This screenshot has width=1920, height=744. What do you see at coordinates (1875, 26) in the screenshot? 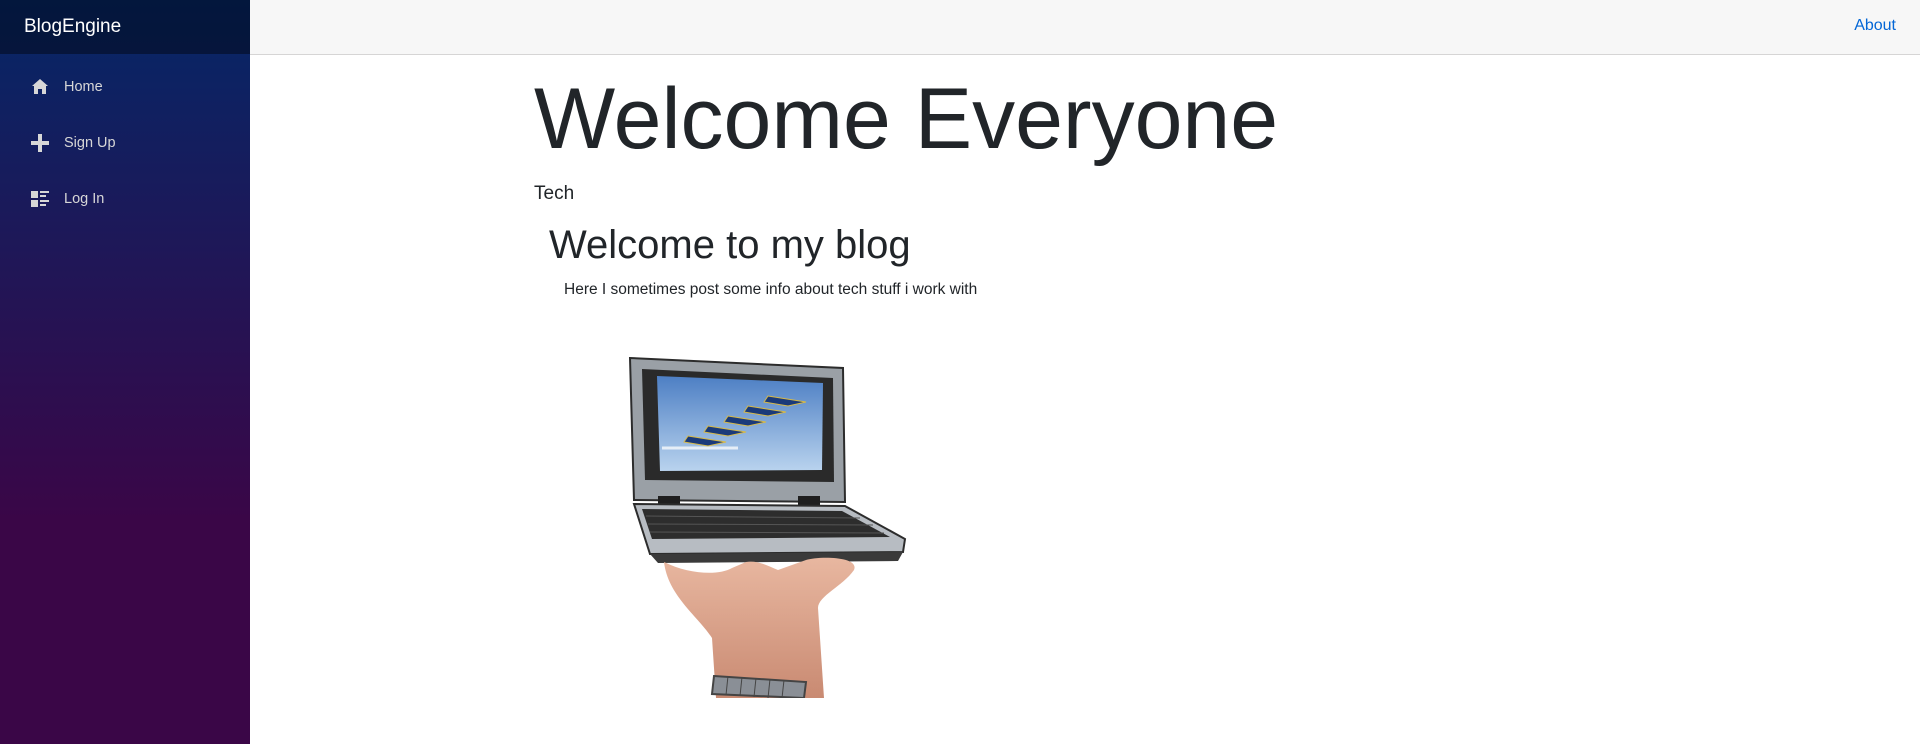
I see `about-link: About` at bounding box center [1875, 26].